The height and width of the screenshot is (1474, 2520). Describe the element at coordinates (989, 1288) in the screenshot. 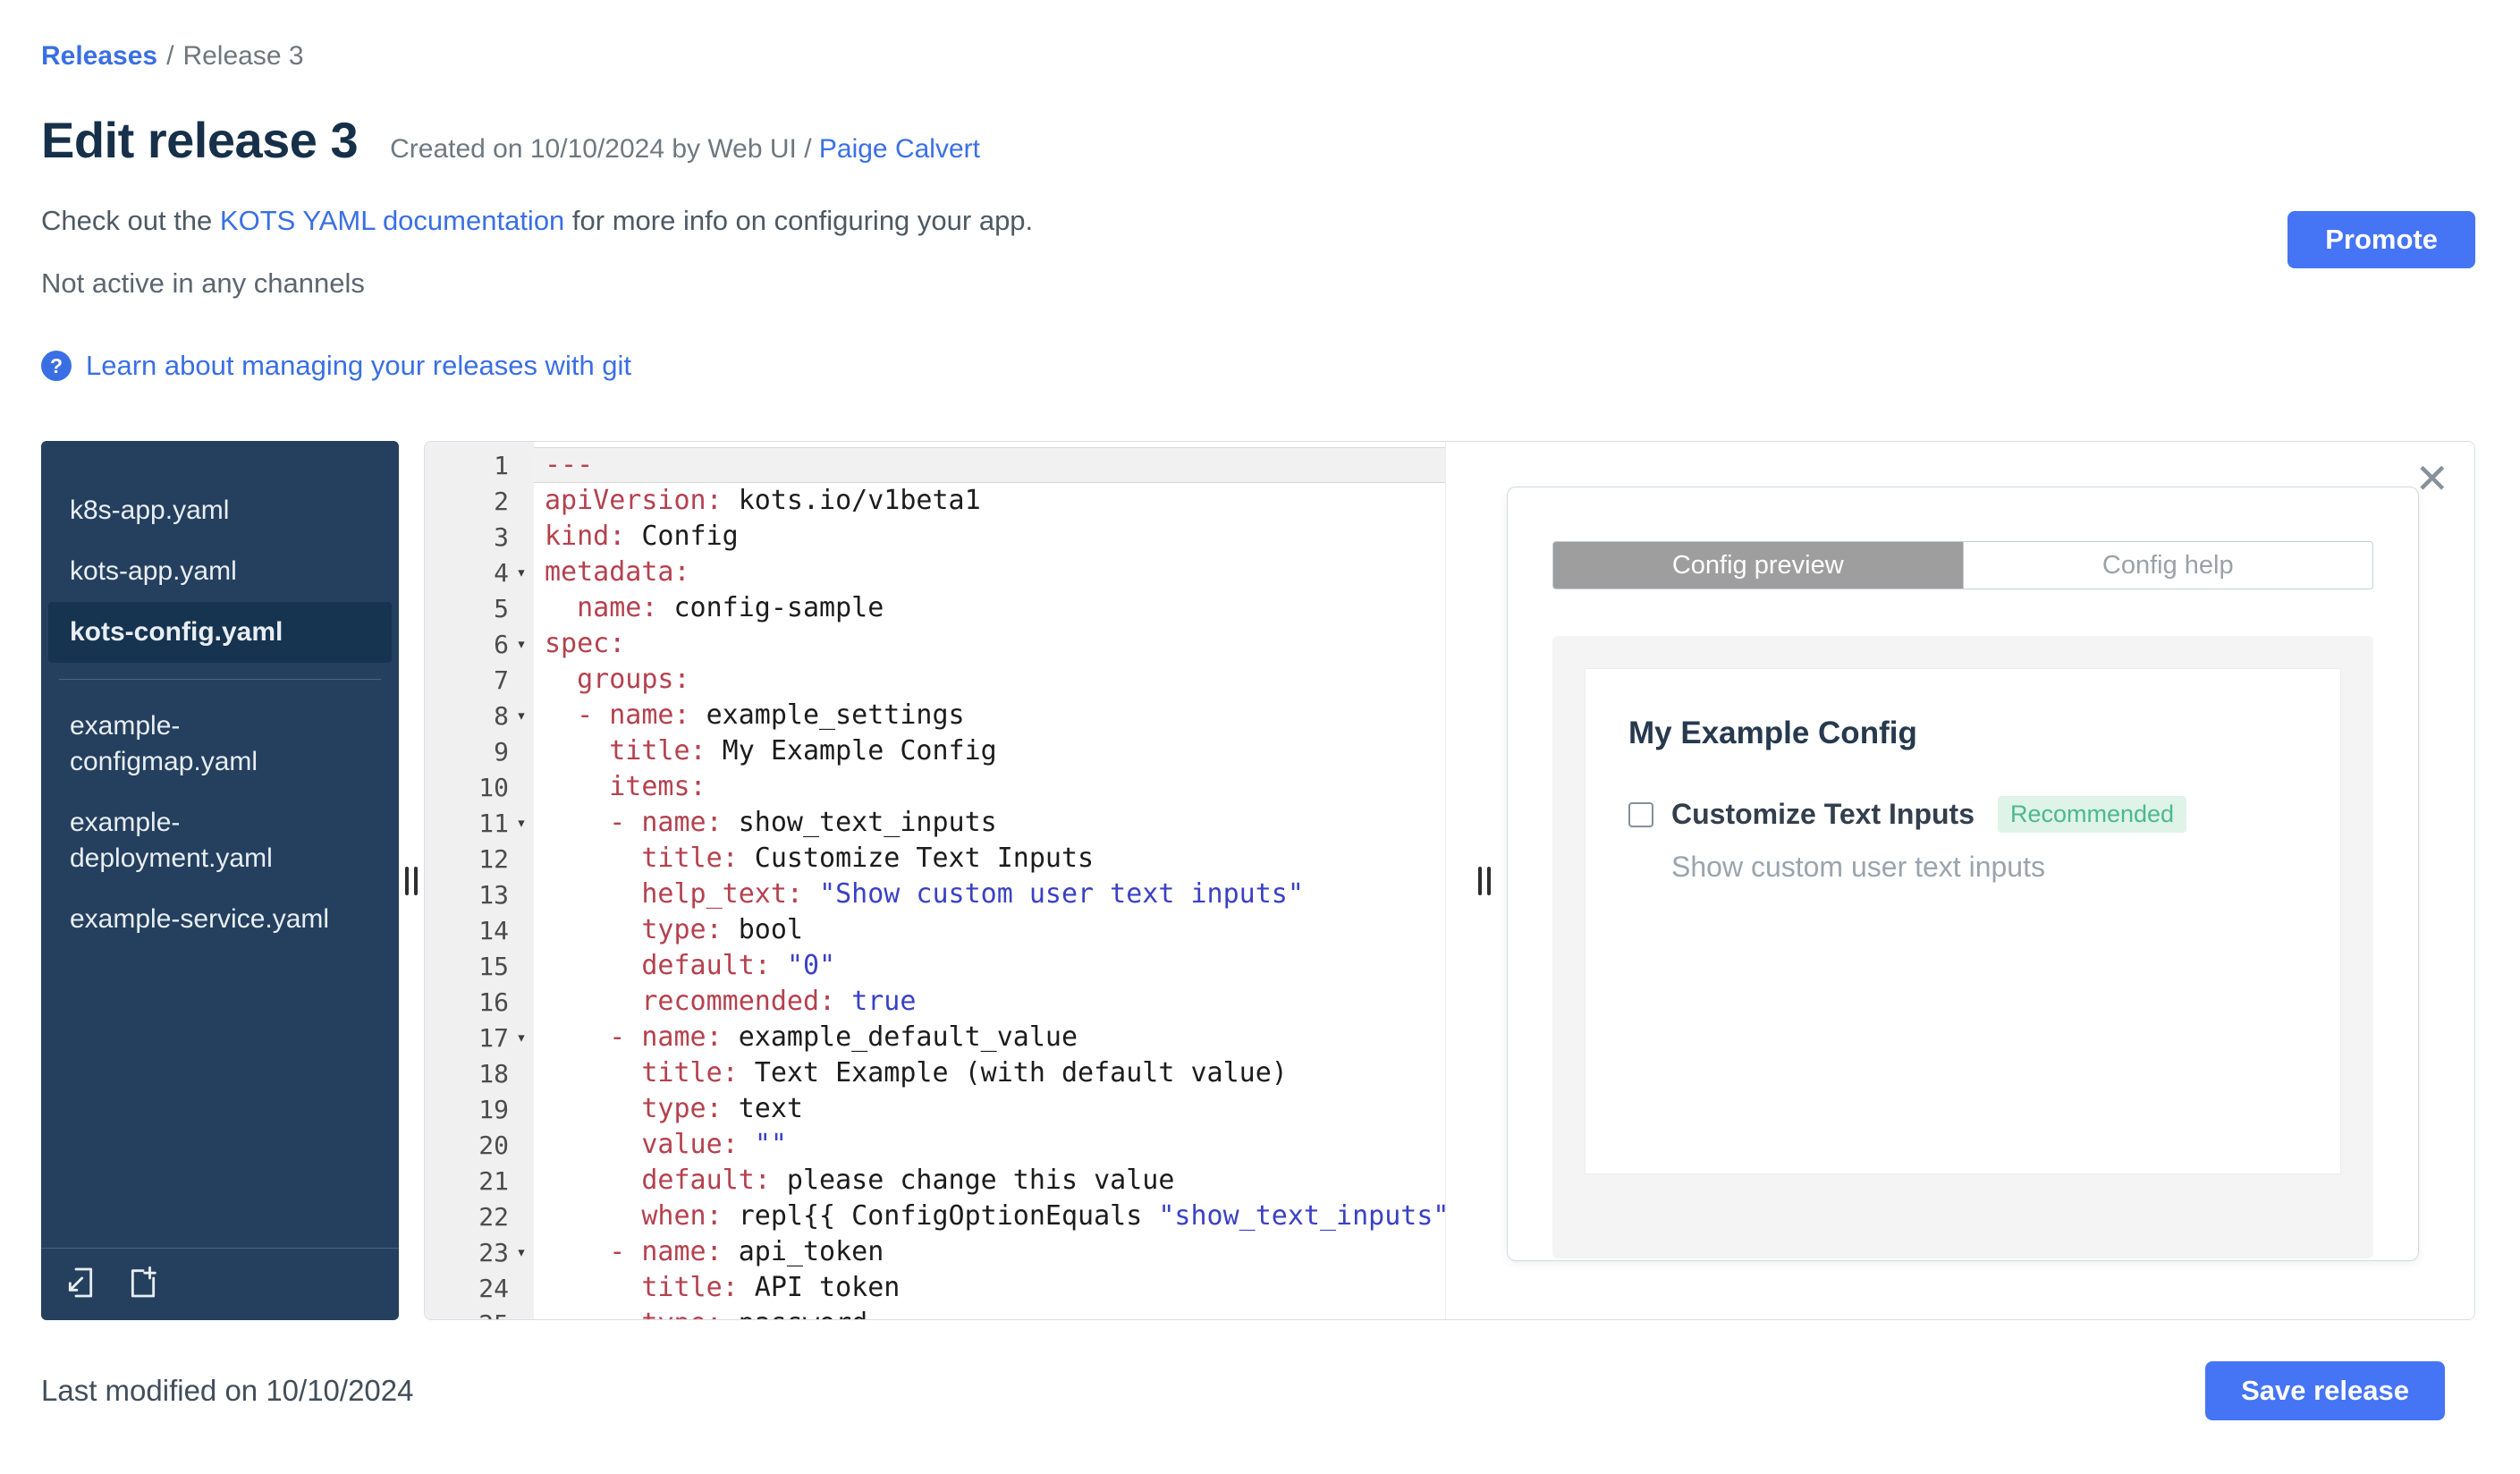

I see `code-line: title: API token` at that location.